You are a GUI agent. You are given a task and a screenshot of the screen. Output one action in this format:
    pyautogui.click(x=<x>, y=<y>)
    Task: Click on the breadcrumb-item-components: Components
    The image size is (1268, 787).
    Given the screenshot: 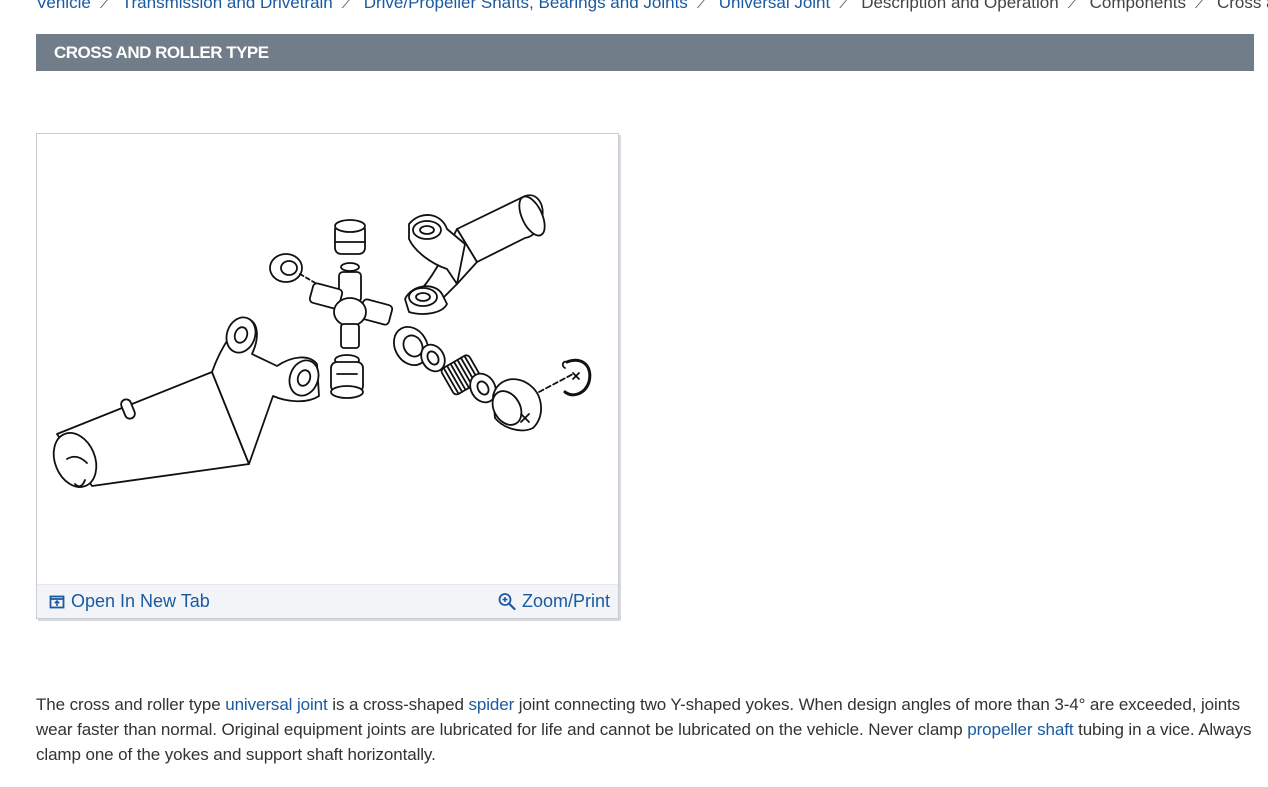 What is the action you would take?
    pyautogui.click(x=1138, y=6)
    